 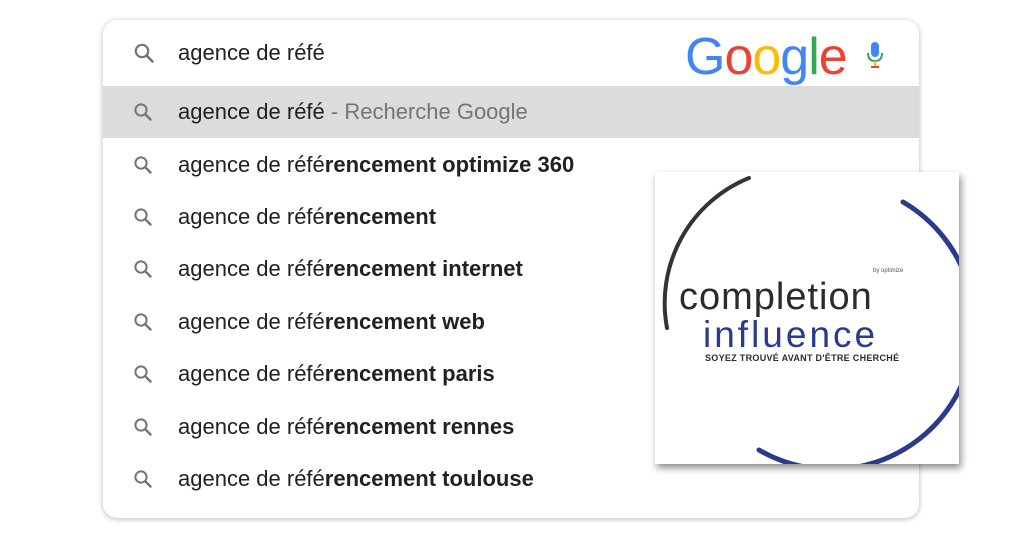 What do you see at coordinates (449, 164) in the screenshot?
I see `suggestion-completion: rencement optimize 360` at bounding box center [449, 164].